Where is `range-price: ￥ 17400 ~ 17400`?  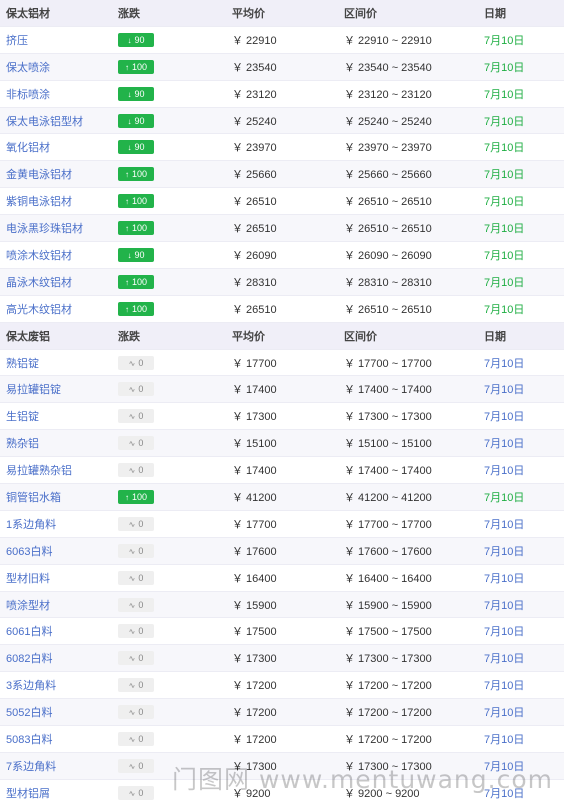
range-price: ￥ 17400 ~ 17400 is located at coordinates (388, 471).